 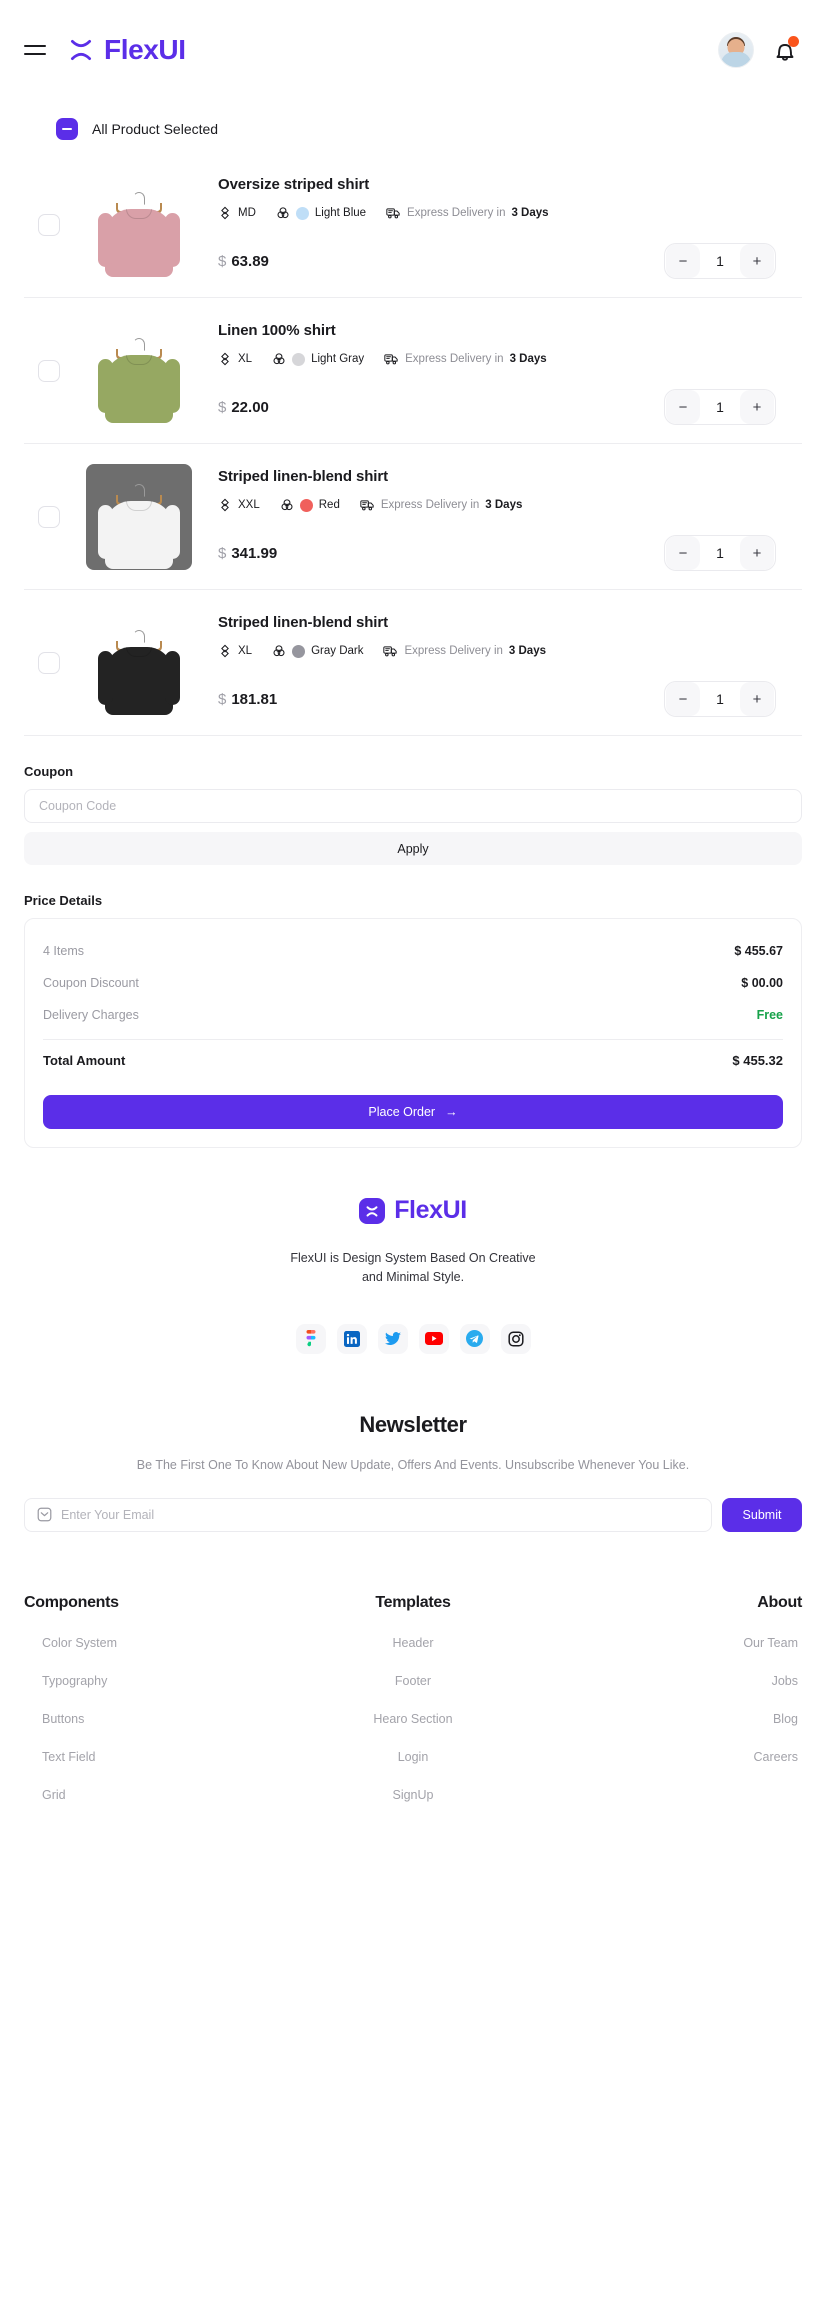 I want to click on footer-link: Login, so click(x=413, y=1757).